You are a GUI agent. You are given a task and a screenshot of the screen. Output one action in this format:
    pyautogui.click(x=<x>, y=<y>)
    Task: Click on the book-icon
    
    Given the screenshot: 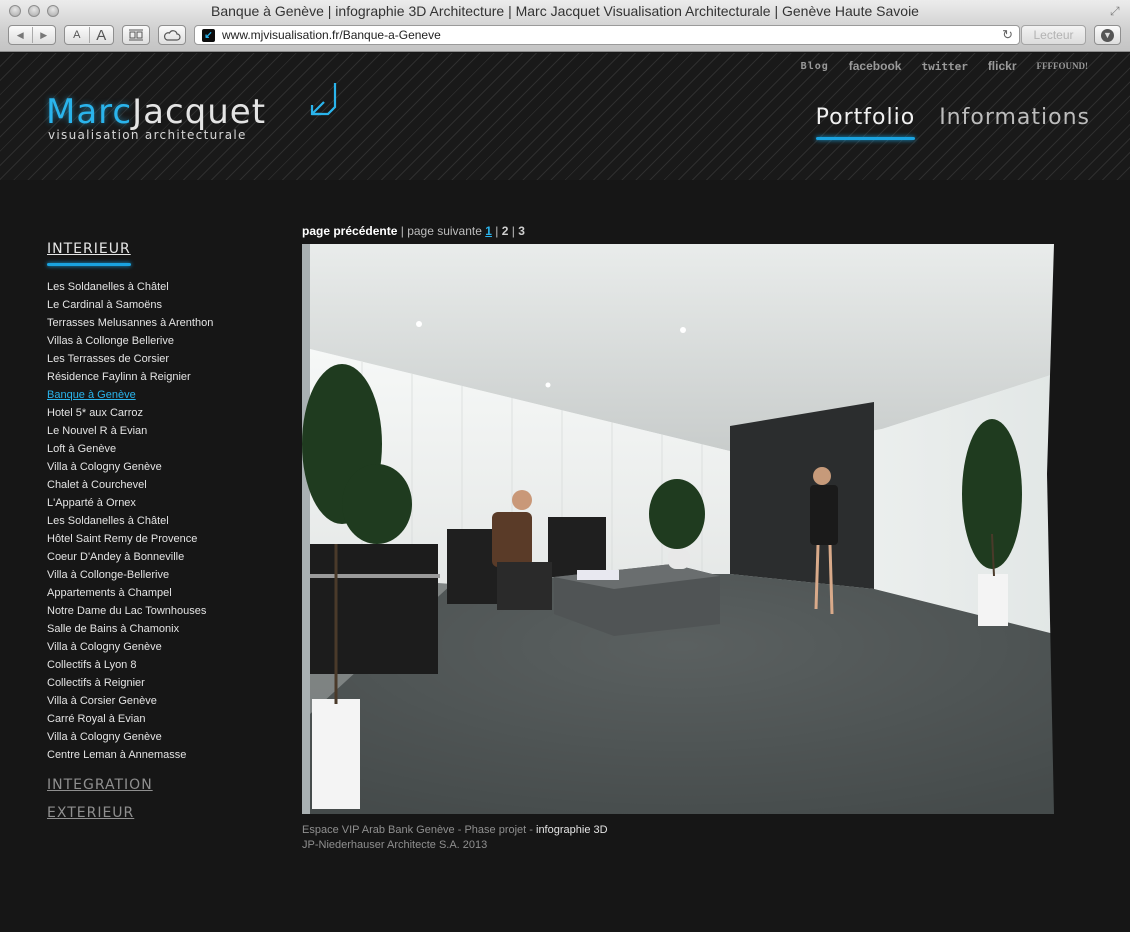 What is the action you would take?
    pyautogui.click(x=136, y=35)
    